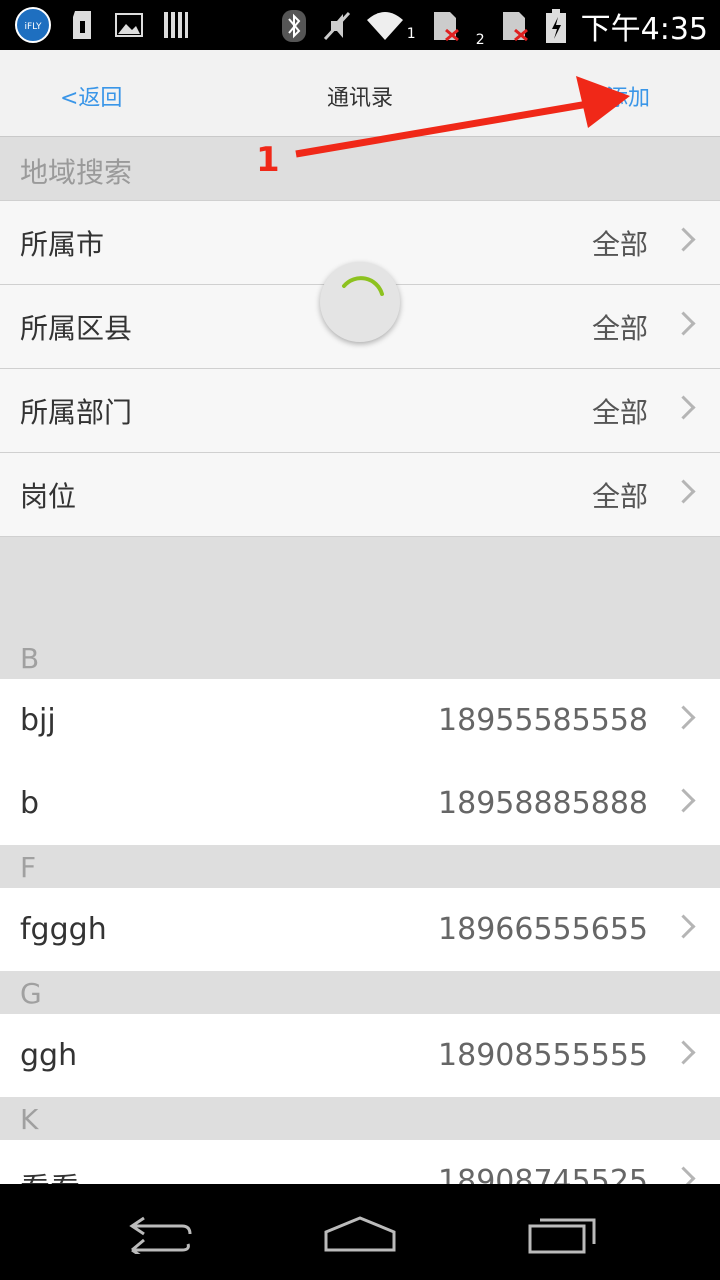  What do you see at coordinates (480, 40) in the screenshot?
I see `sim2-label: 2` at bounding box center [480, 40].